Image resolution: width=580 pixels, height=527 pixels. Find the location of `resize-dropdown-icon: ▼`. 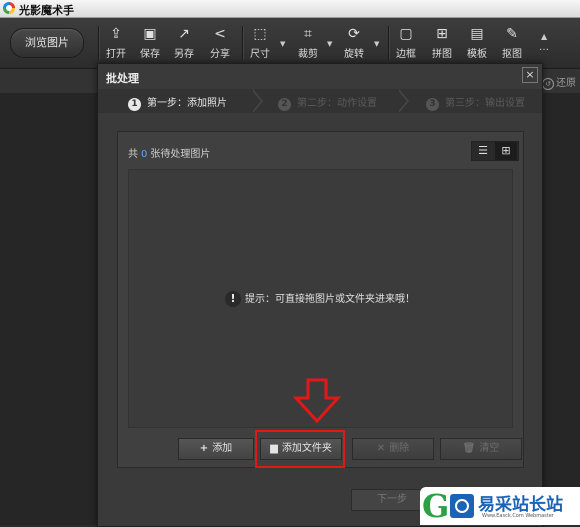

resize-dropdown-icon: ▼ is located at coordinates (282, 44).